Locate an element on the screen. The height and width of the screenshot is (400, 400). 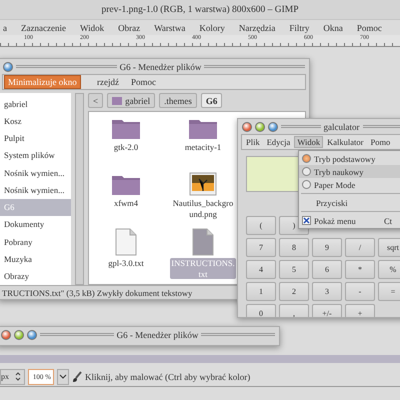
calculator-key: 1 is located at coordinates (261, 291).